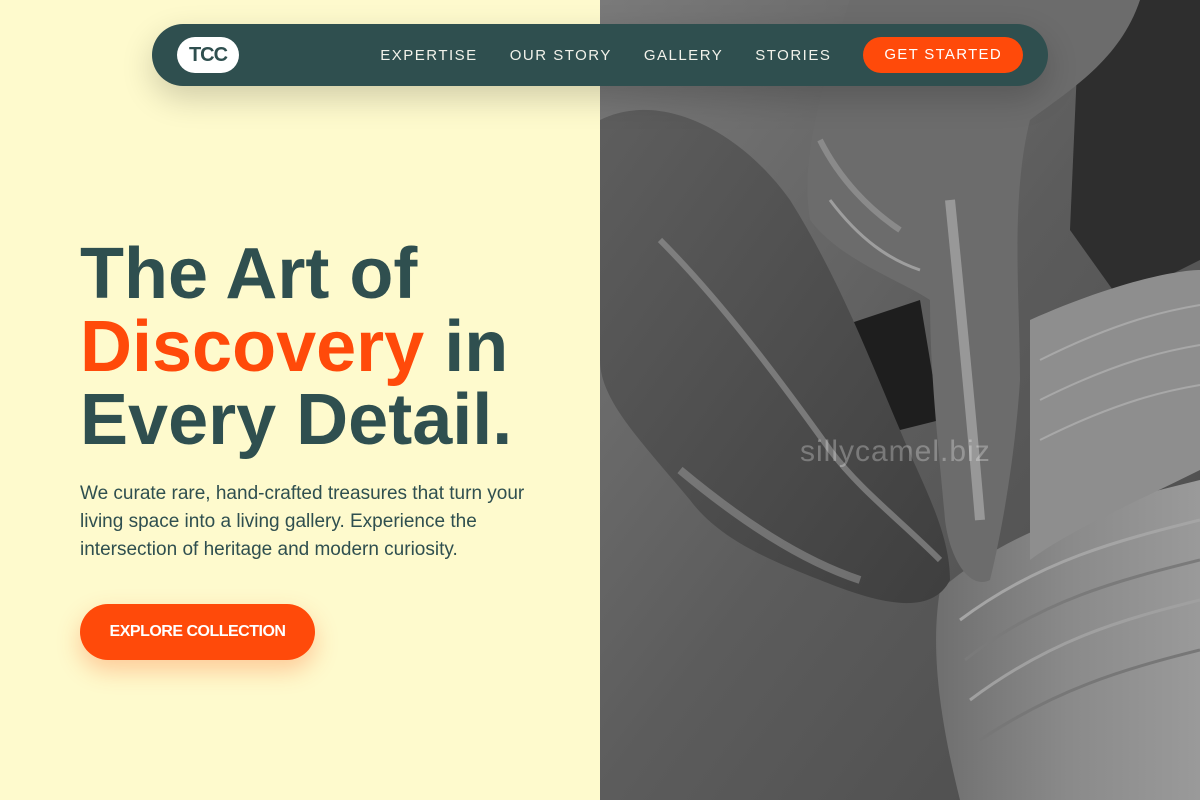  Describe the element at coordinates (895, 451) in the screenshot. I see `image-watermark: sillycamel.biz` at that location.